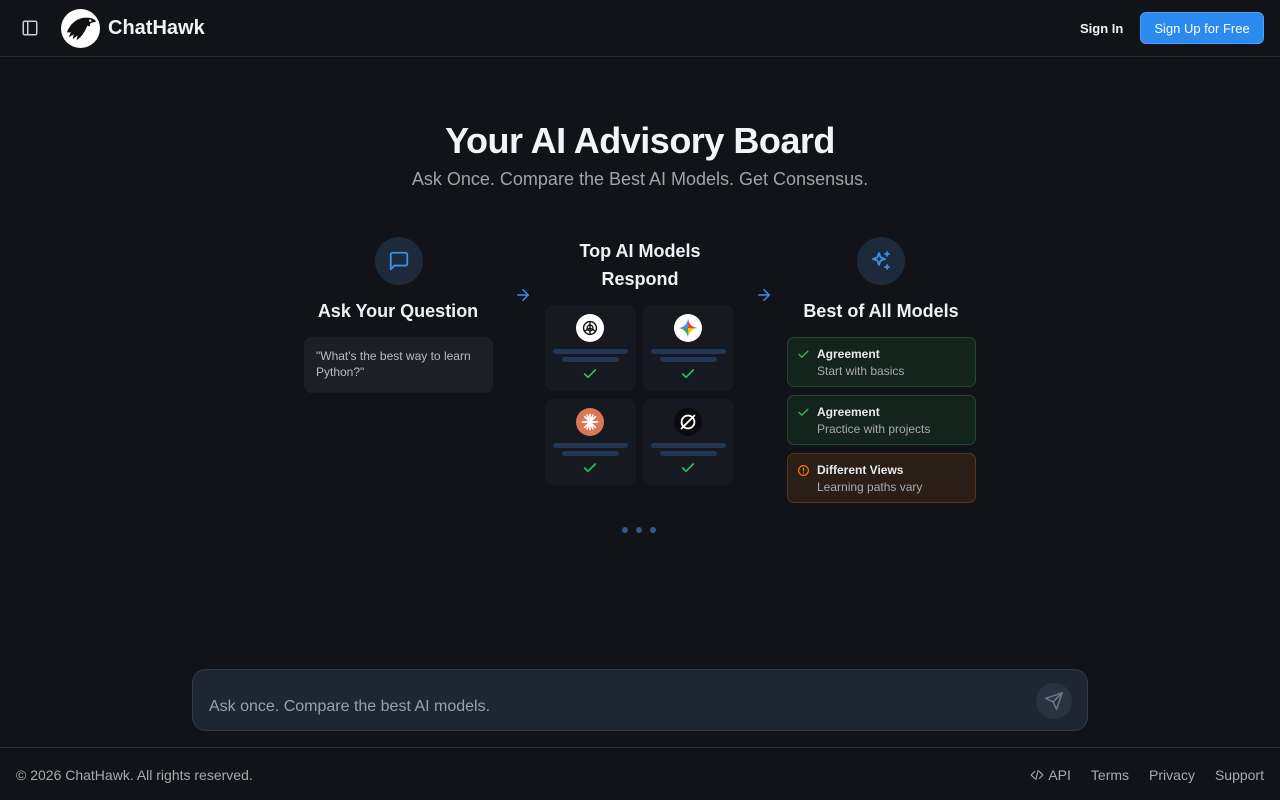 Image resolution: width=1280 pixels, height=800 pixels. I want to click on sparkles-icon, so click(881, 260).